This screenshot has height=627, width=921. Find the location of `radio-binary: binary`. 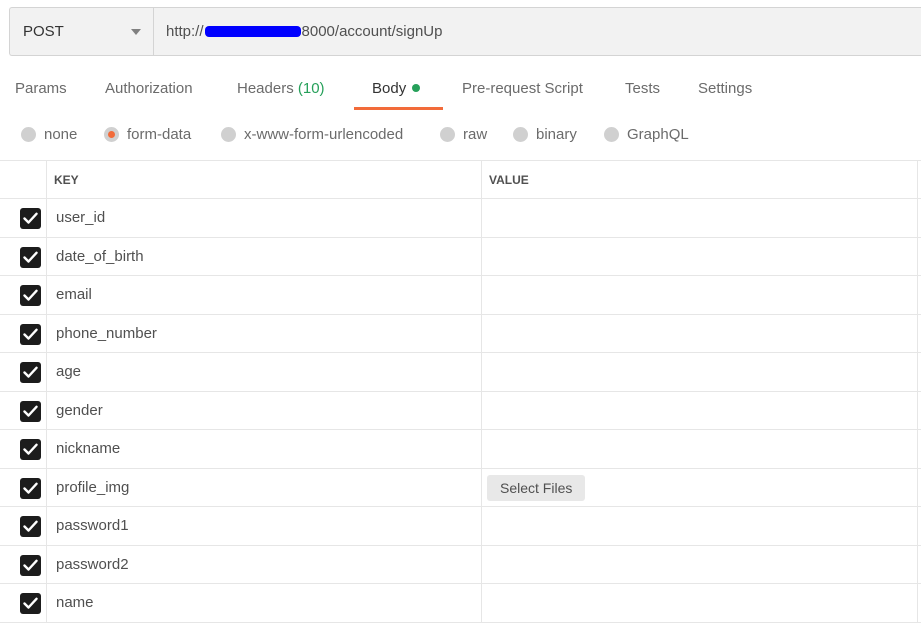

radio-binary: binary is located at coordinates (545, 134).